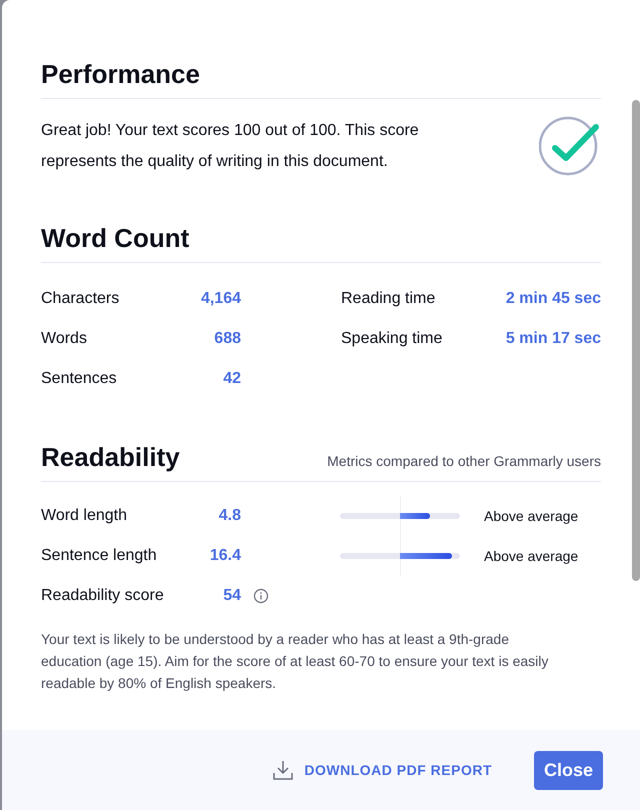 Image resolution: width=640 pixels, height=810 pixels. What do you see at coordinates (232, 379) in the screenshot?
I see `stat-value: 42` at bounding box center [232, 379].